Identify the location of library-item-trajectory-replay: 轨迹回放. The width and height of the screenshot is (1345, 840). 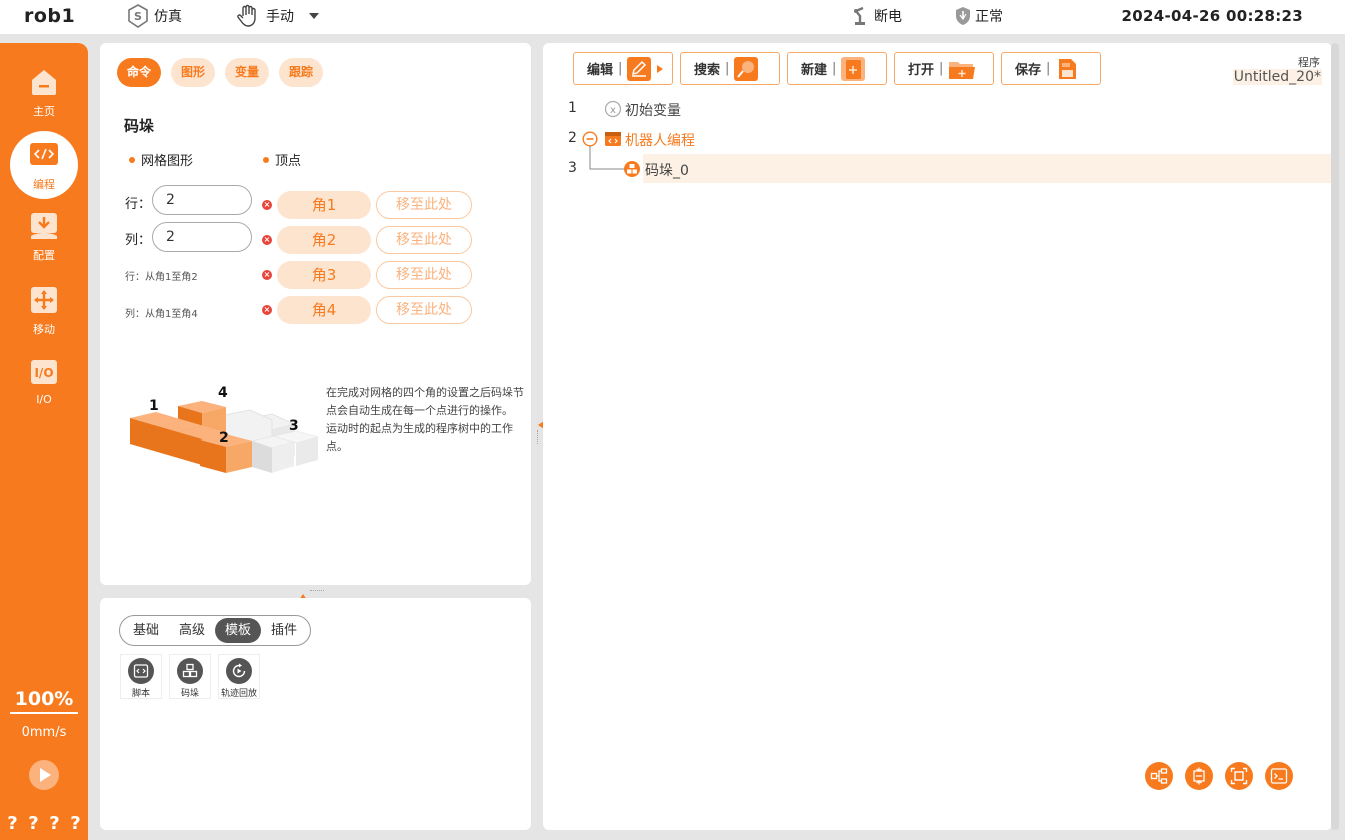
(239, 676).